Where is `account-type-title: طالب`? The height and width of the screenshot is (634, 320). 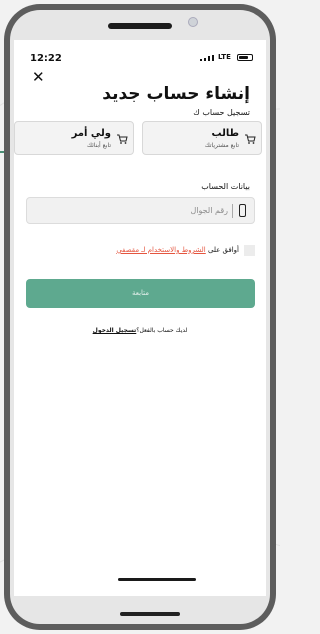
account-type-title: طالب is located at coordinates (225, 133).